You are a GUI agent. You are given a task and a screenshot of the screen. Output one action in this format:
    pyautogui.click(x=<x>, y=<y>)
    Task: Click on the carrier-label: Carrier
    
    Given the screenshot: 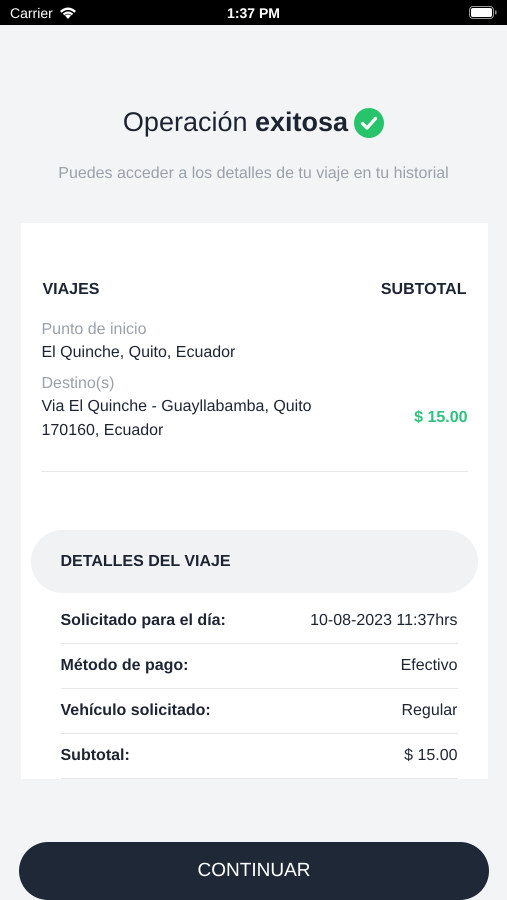 What is the action you would take?
    pyautogui.click(x=31, y=12)
    